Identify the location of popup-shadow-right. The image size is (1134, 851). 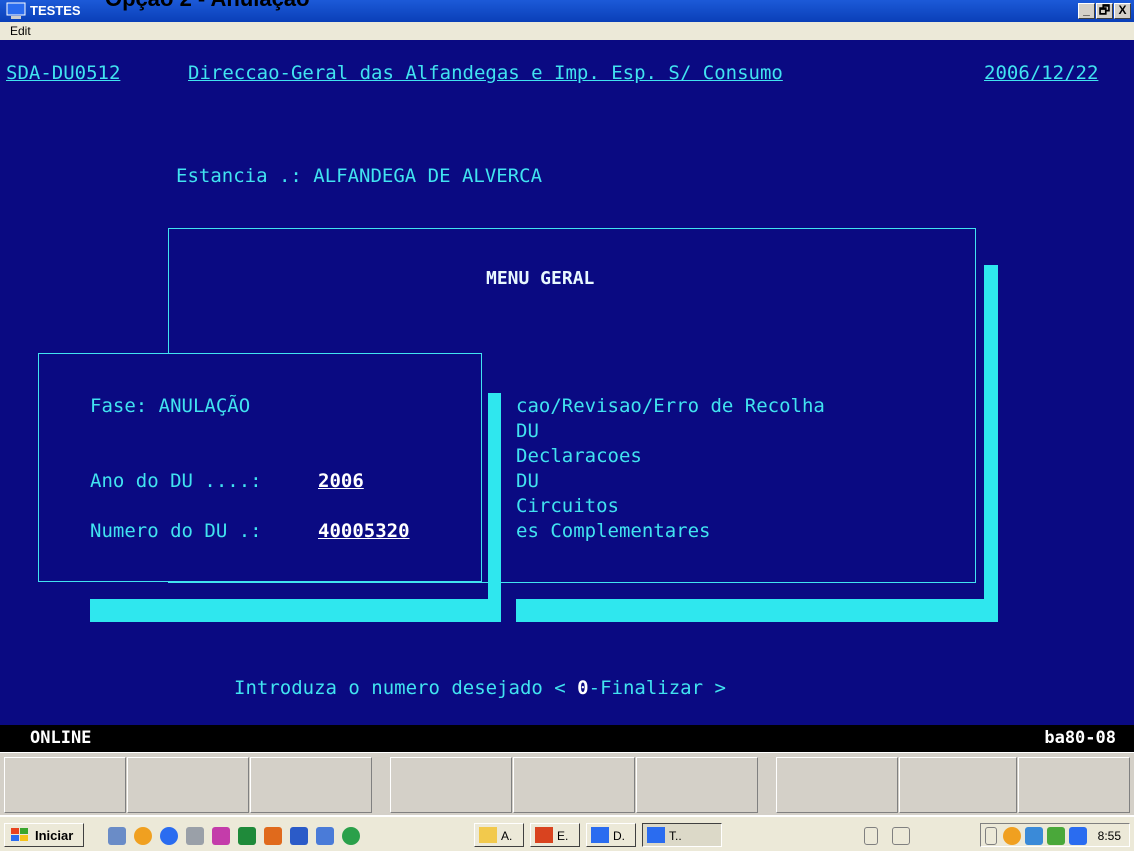
(494, 507).